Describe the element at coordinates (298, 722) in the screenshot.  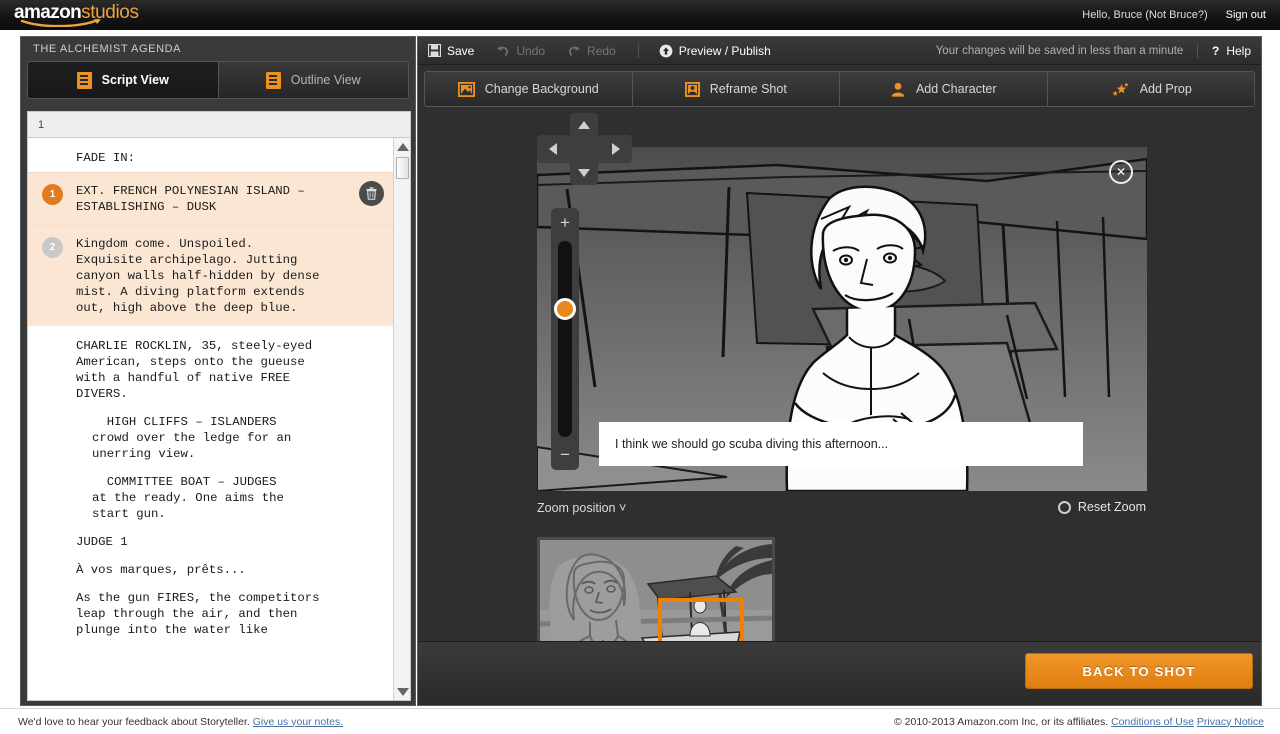
I see `give-notes-link: Give us your notes.` at that location.